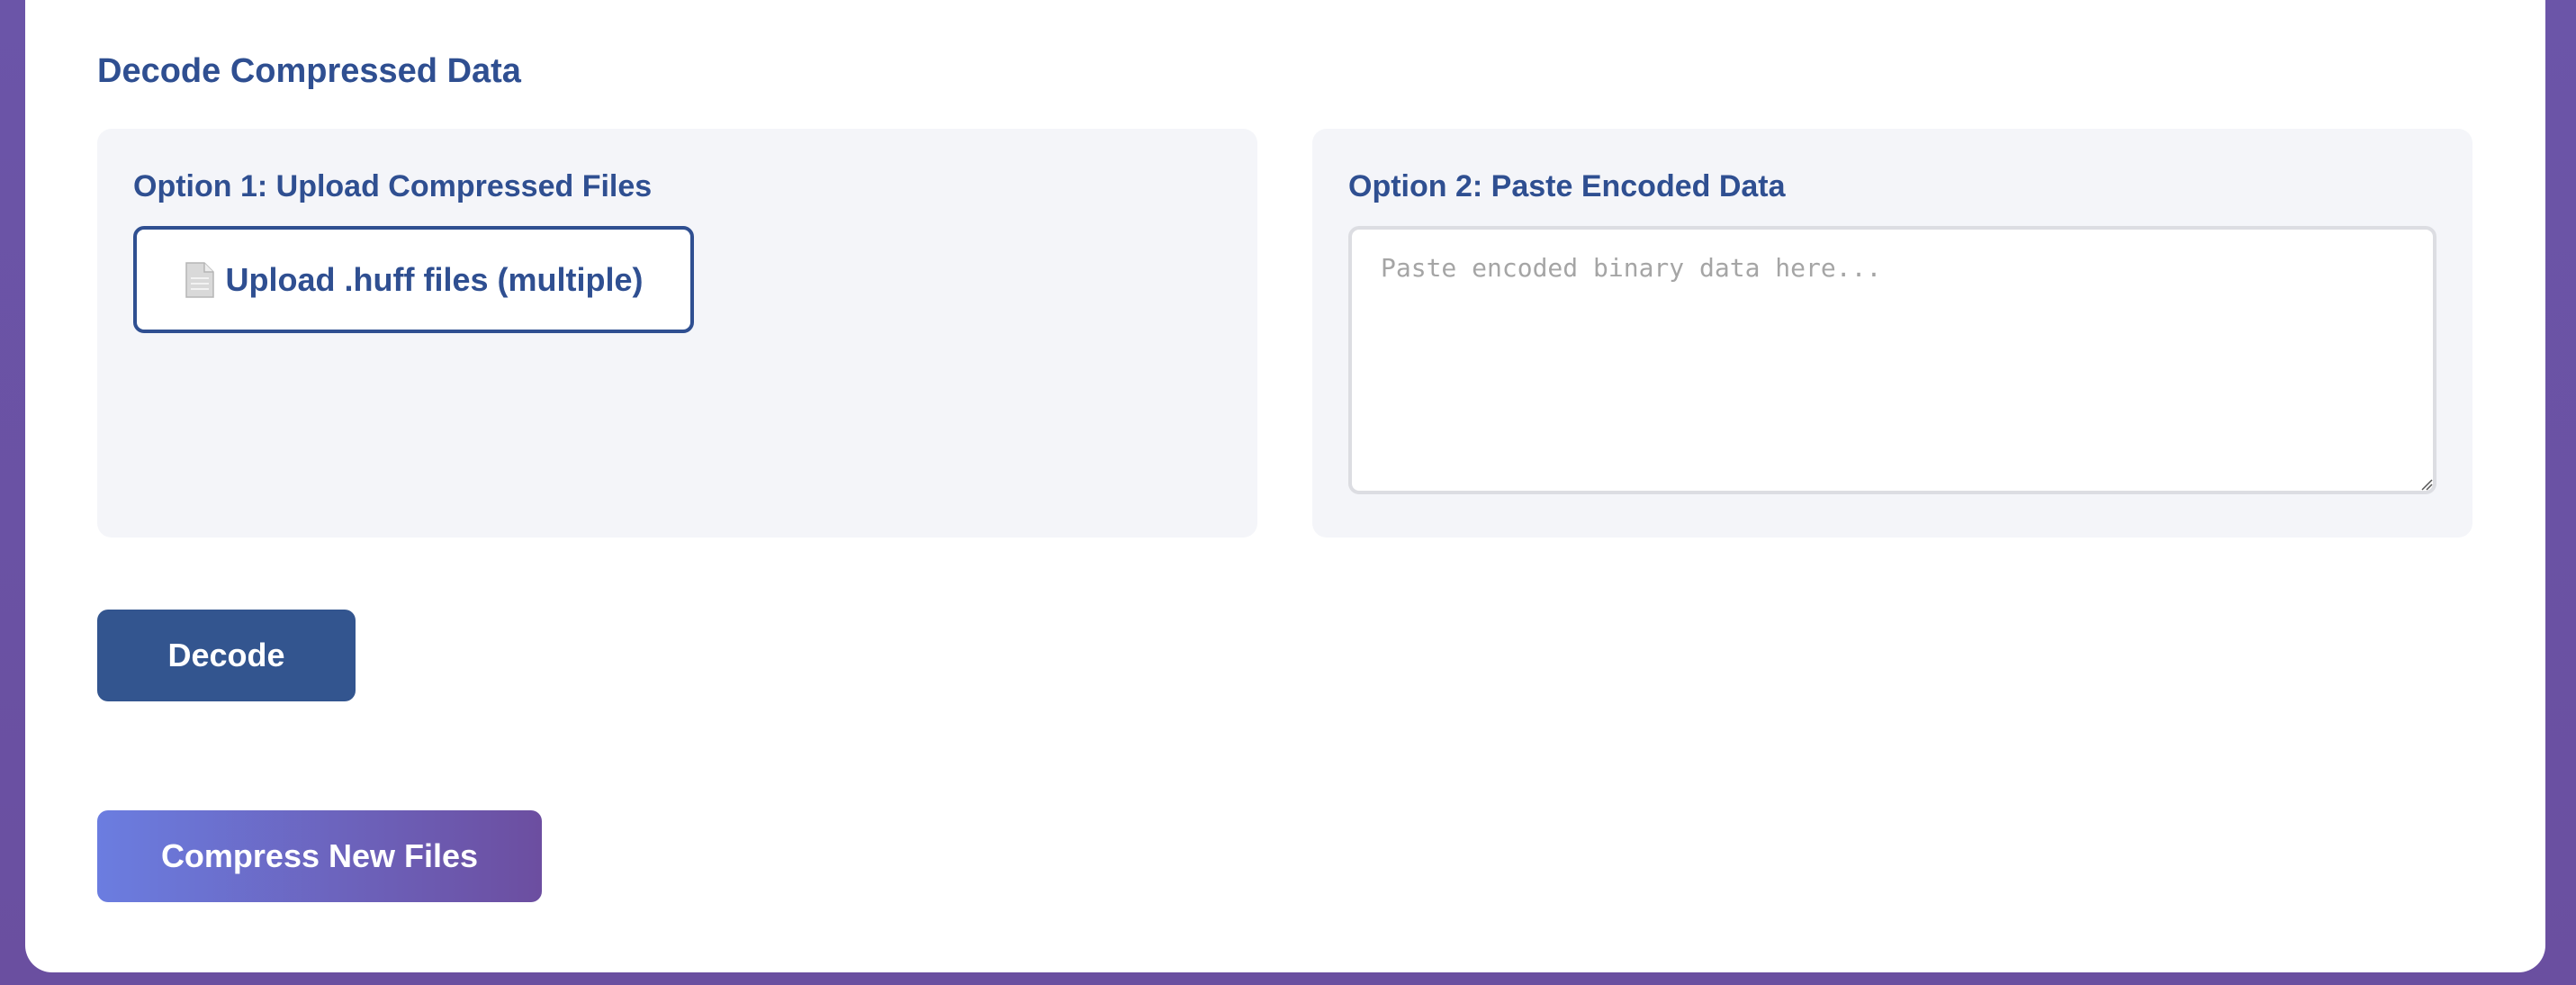 This screenshot has height=985, width=2576. Describe the element at coordinates (1892, 360) in the screenshot. I see `encoded-data-textarea` at that location.